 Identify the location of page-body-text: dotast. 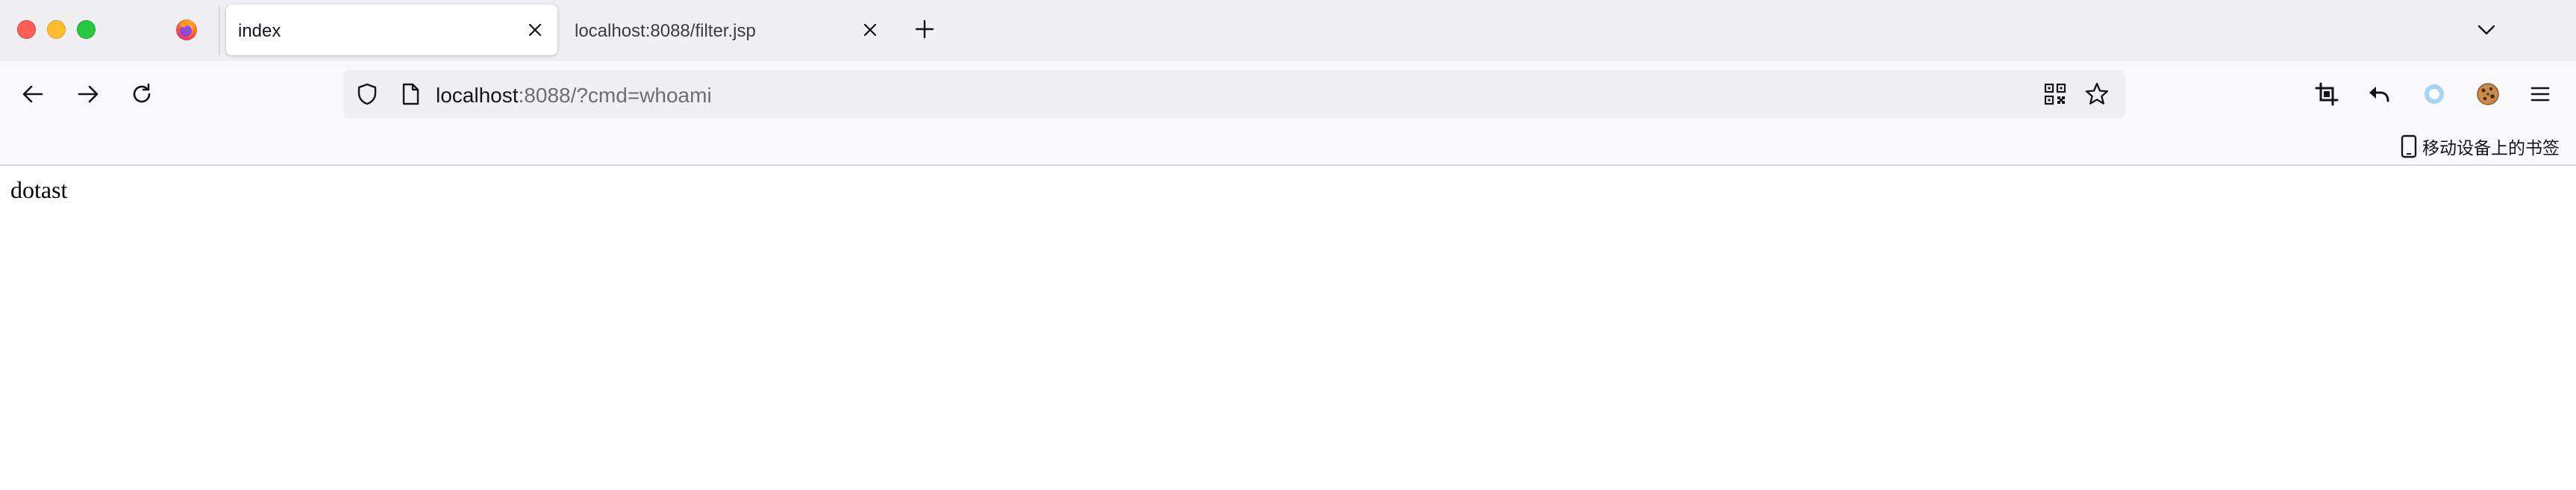
(39, 189).